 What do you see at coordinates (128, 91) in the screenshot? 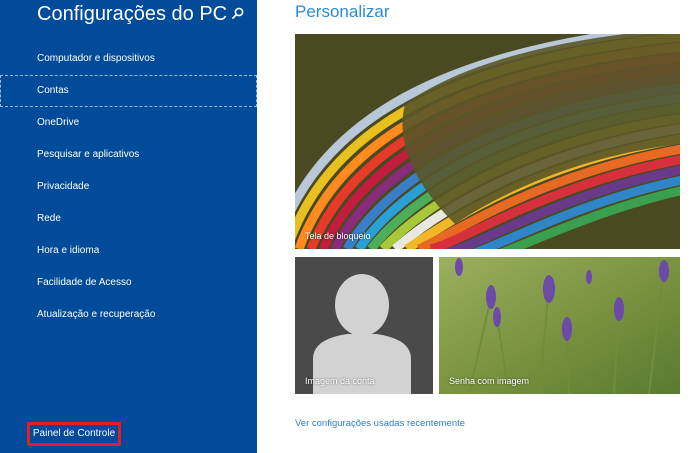
I see `sidebar-item-accounts: Contas` at bounding box center [128, 91].